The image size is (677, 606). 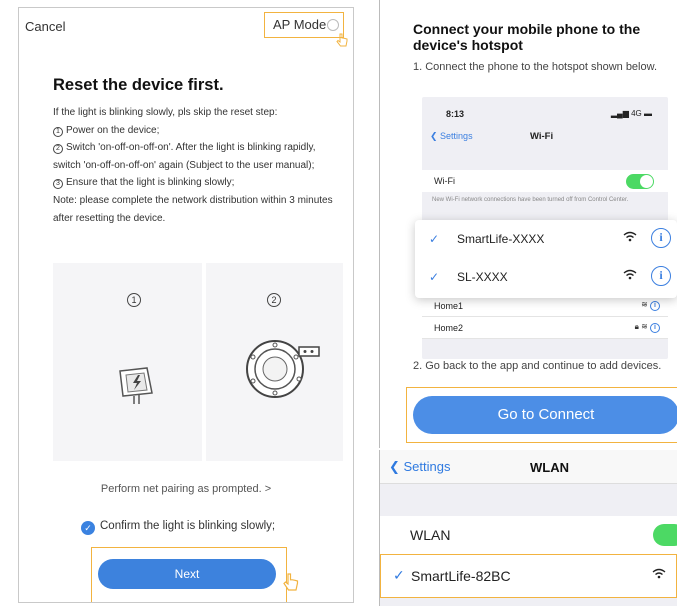 I want to click on page-title: Reset the device first., so click(x=138, y=85).